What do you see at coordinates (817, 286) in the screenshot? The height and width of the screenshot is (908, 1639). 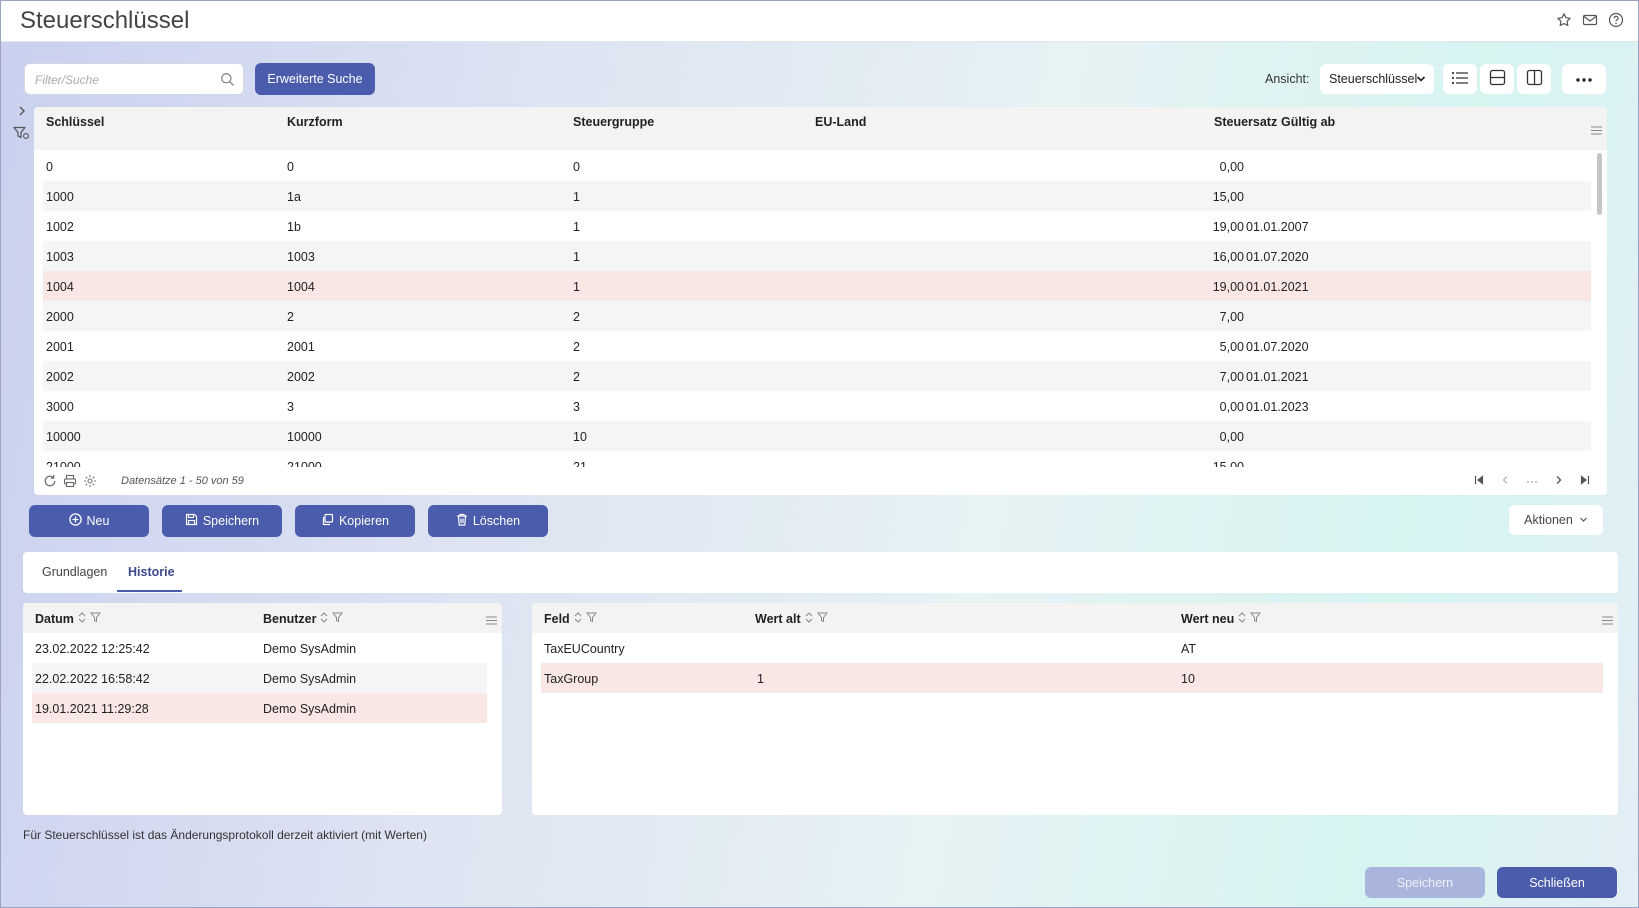 I see `table-row: 1004 1004 1 19,00 01.01.2021` at bounding box center [817, 286].